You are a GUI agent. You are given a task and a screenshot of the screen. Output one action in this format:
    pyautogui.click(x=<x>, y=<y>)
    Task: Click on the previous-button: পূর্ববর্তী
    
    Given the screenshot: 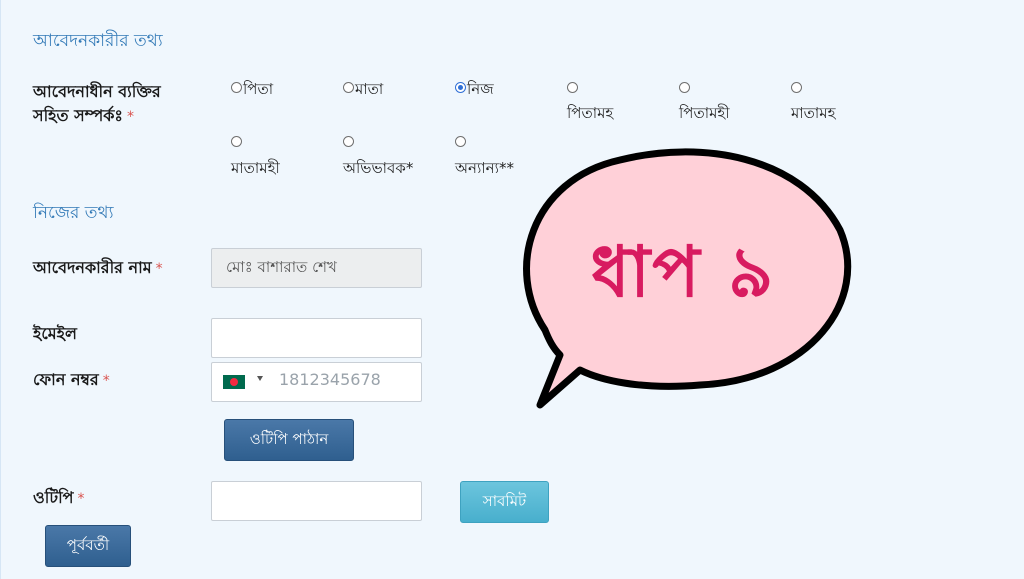 What is the action you would take?
    pyautogui.click(x=88, y=546)
    